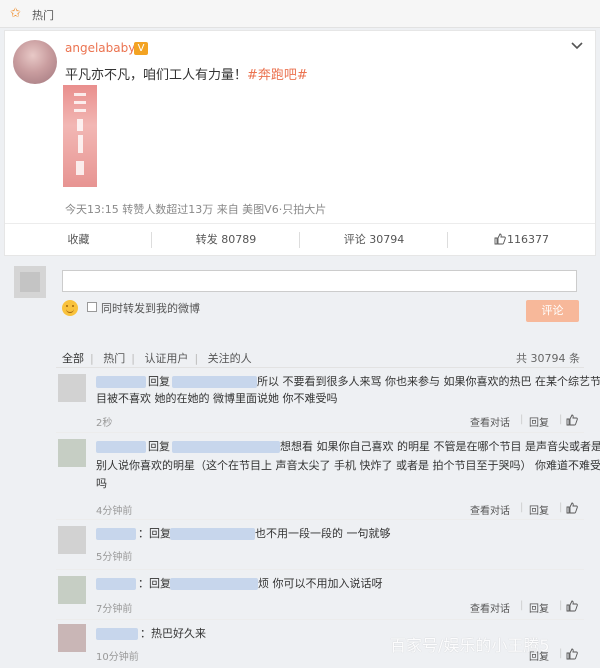  What do you see at coordinates (528, 239) in the screenshot?
I see `like-count: 116377` at bounding box center [528, 239].